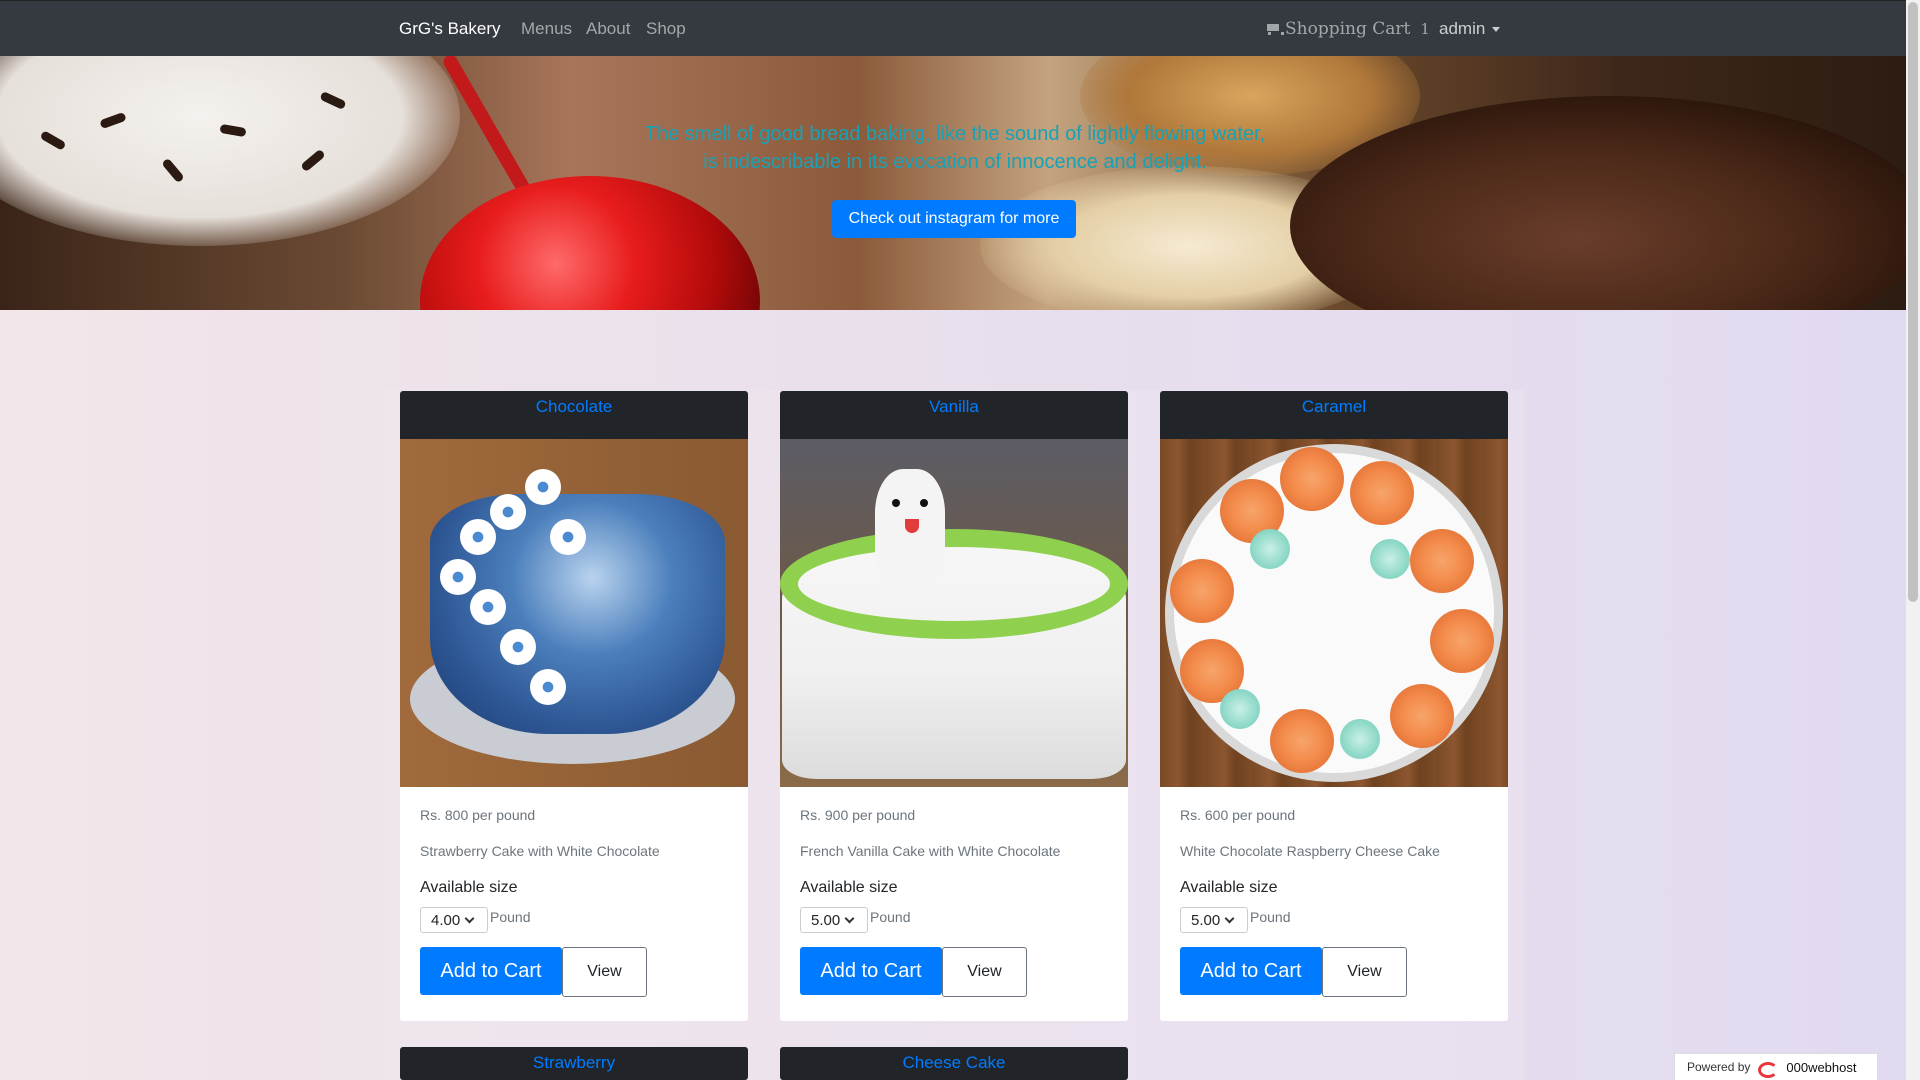 The height and width of the screenshot is (1080, 1920). Describe the element at coordinates (954, 415) in the screenshot. I see `product-title: Vanilla` at that location.